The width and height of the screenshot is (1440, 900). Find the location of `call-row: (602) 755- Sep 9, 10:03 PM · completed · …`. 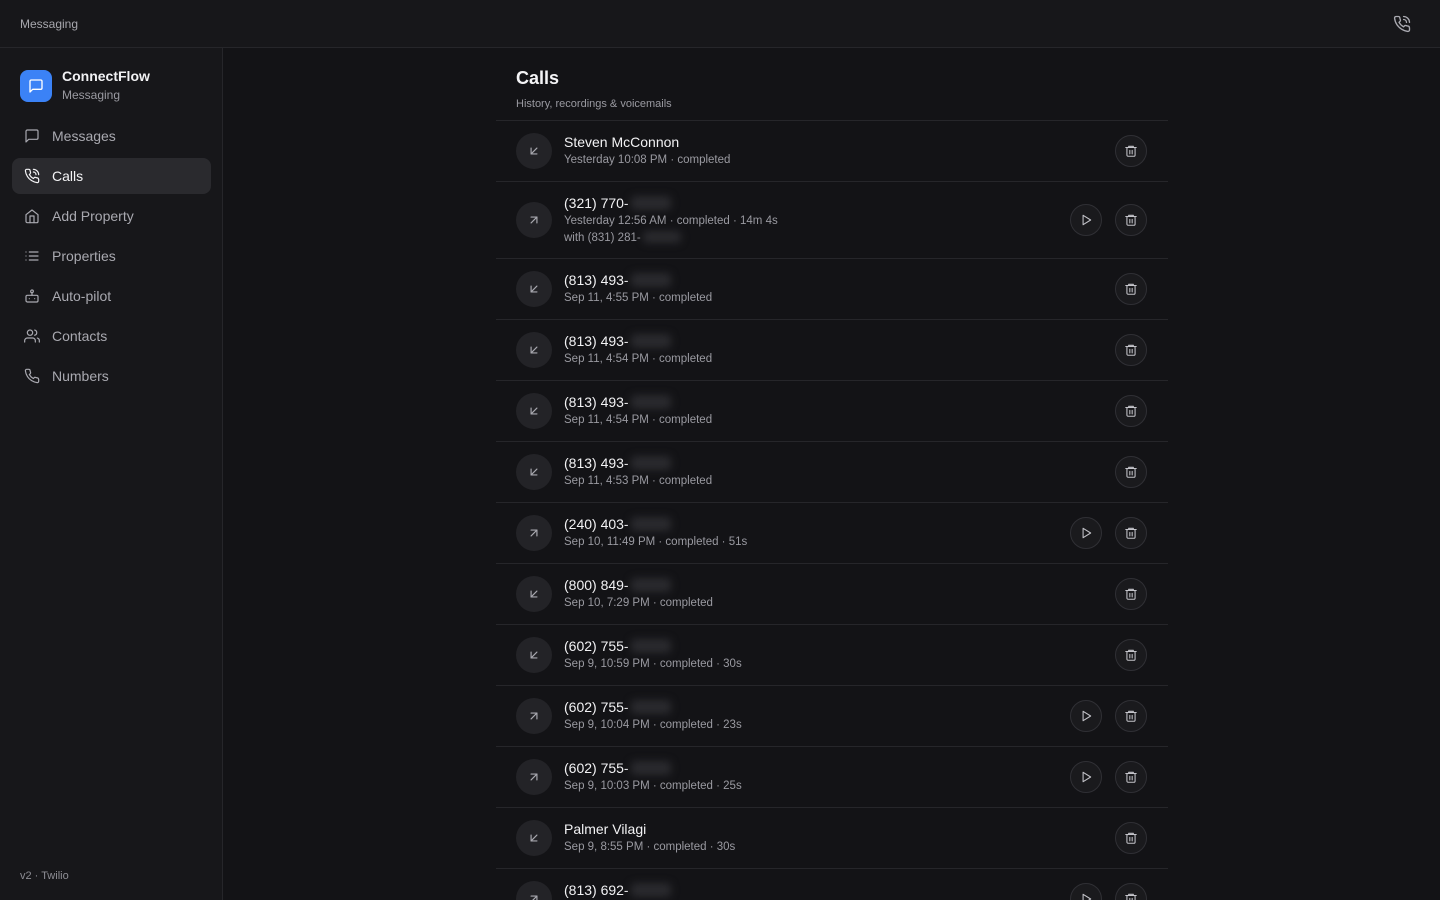

call-row: (602) 755- Sep 9, 10:03 PM · completed · … is located at coordinates (832, 777).